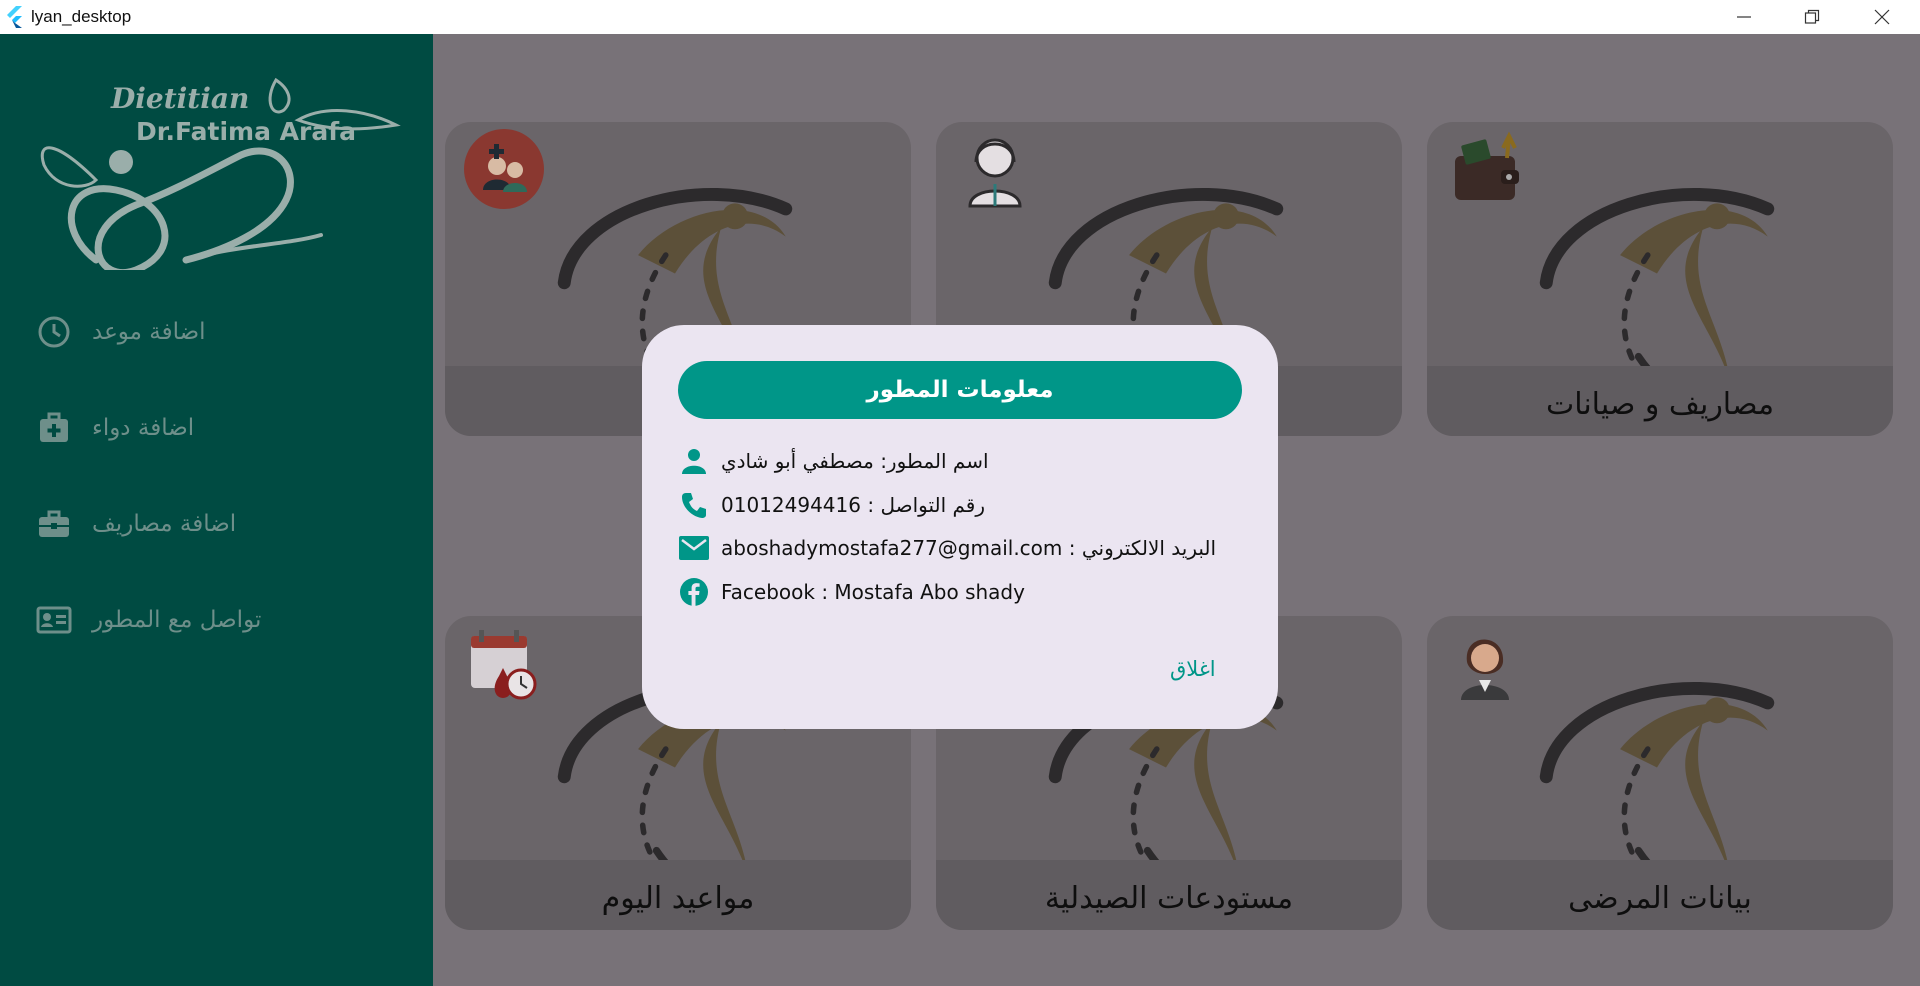  I want to click on developer-phone-row: رقم التواصل : 01012494416, so click(831, 505).